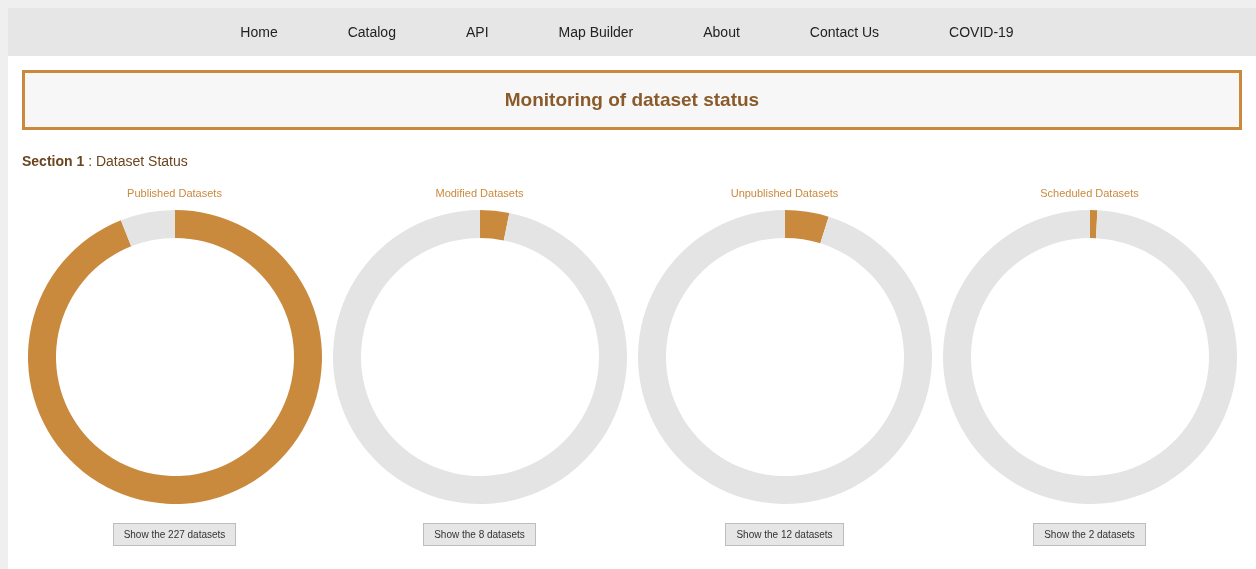 The image size is (1256, 569). What do you see at coordinates (1089, 193) in the screenshot?
I see `gauge-title: Scheduled Datasets` at bounding box center [1089, 193].